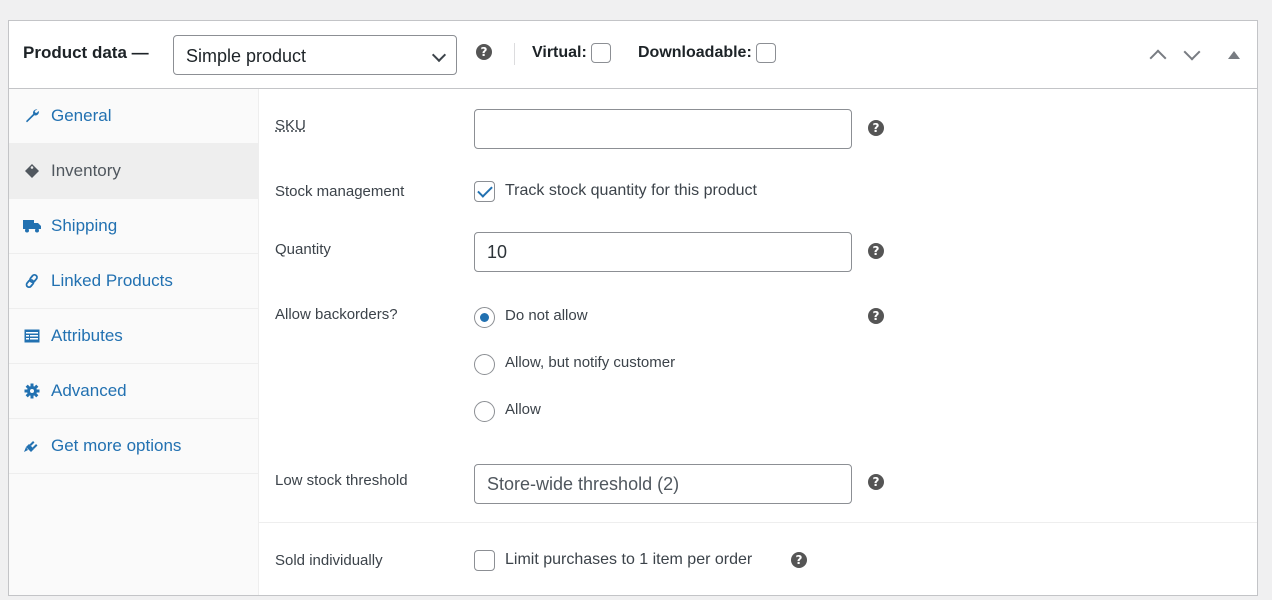 This screenshot has width=1272, height=600. Describe the element at coordinates (32, 281) in the screenshot. I see `link-icon` at that location.